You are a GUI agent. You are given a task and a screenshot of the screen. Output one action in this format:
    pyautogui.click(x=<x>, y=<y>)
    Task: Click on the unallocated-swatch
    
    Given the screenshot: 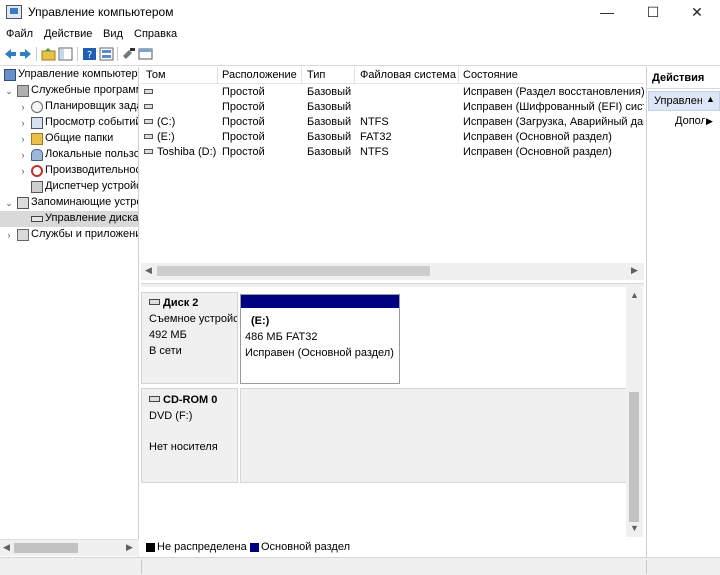 What is the action you would take?
    pyautogui.click(x=150, y=547)
    